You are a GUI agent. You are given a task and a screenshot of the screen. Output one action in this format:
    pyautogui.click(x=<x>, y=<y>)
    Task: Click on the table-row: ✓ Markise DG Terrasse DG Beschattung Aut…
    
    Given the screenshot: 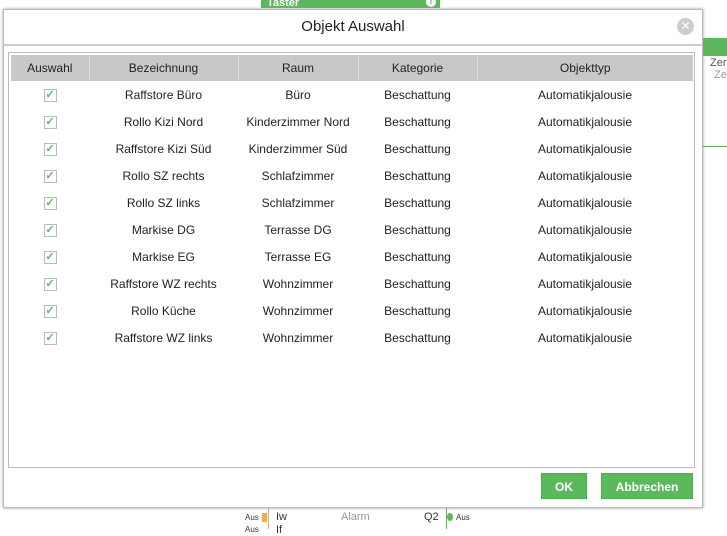 What is the action you would take?
    pyautogui.click(x=352, y=229)
    